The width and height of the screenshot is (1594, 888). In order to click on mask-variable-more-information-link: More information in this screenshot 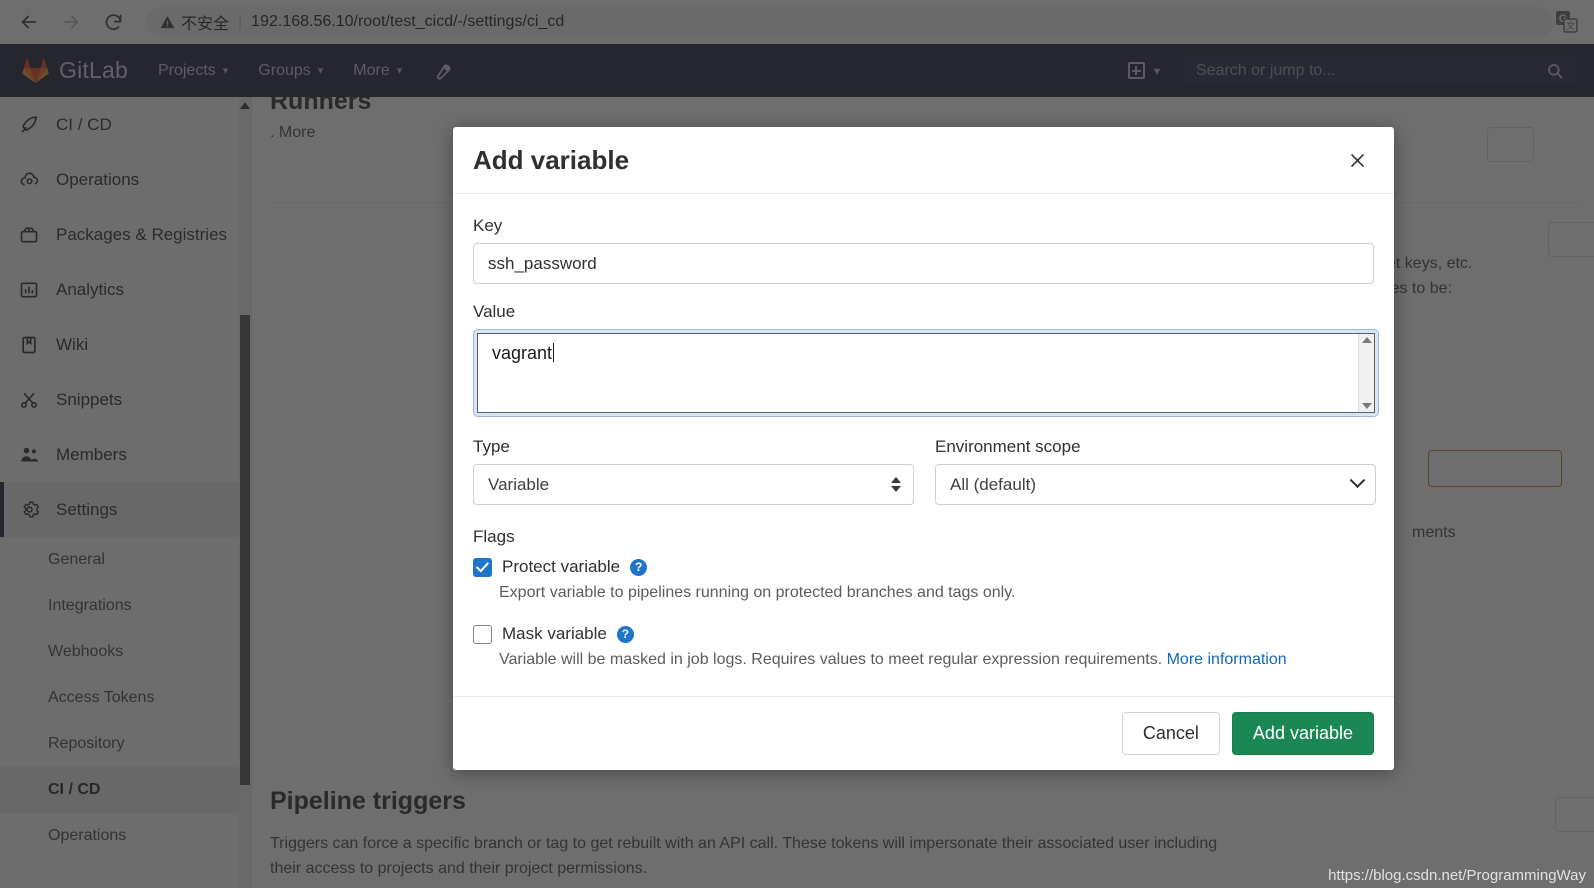, I will do `click(1227, 659)`.